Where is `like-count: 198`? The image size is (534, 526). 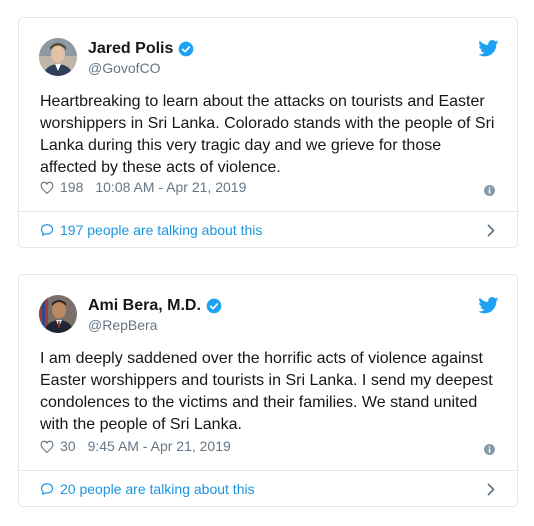 like-count: 198 is located at coordinates (71, 187).